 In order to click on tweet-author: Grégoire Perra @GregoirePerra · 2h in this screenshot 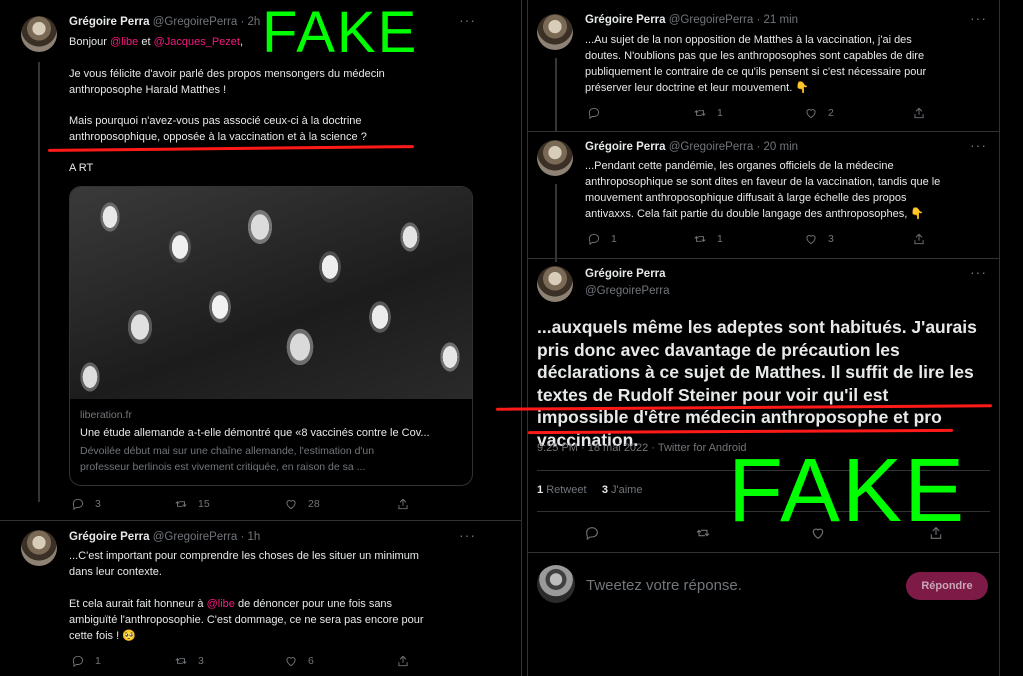, I will do `click(164, 22)`.